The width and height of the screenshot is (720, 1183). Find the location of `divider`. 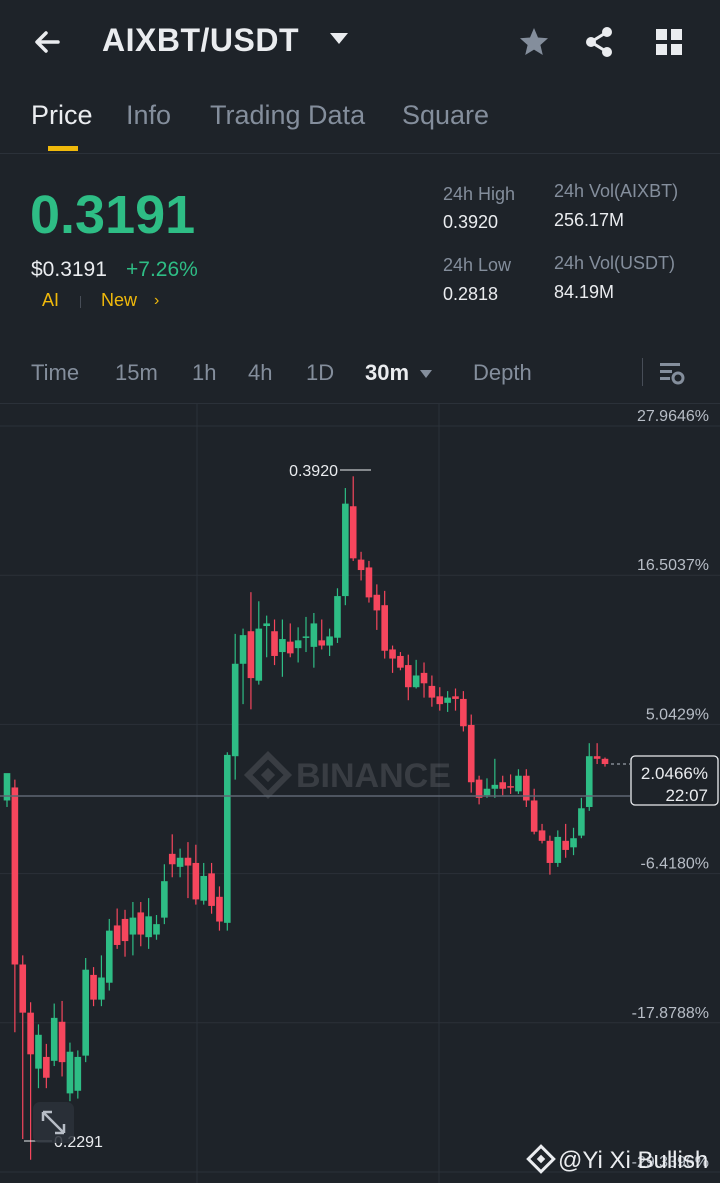

divider is located at coordinates (360, 153).